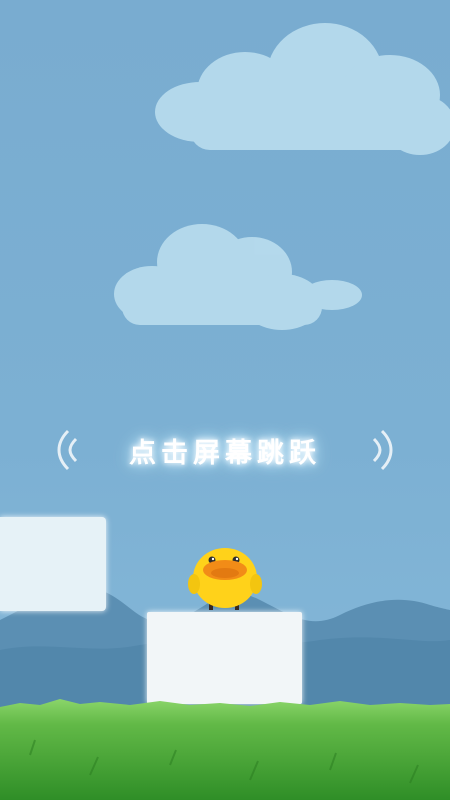 This screenshot has width=450, height=800. I want to click on cloud-lower, so click(238, 277).